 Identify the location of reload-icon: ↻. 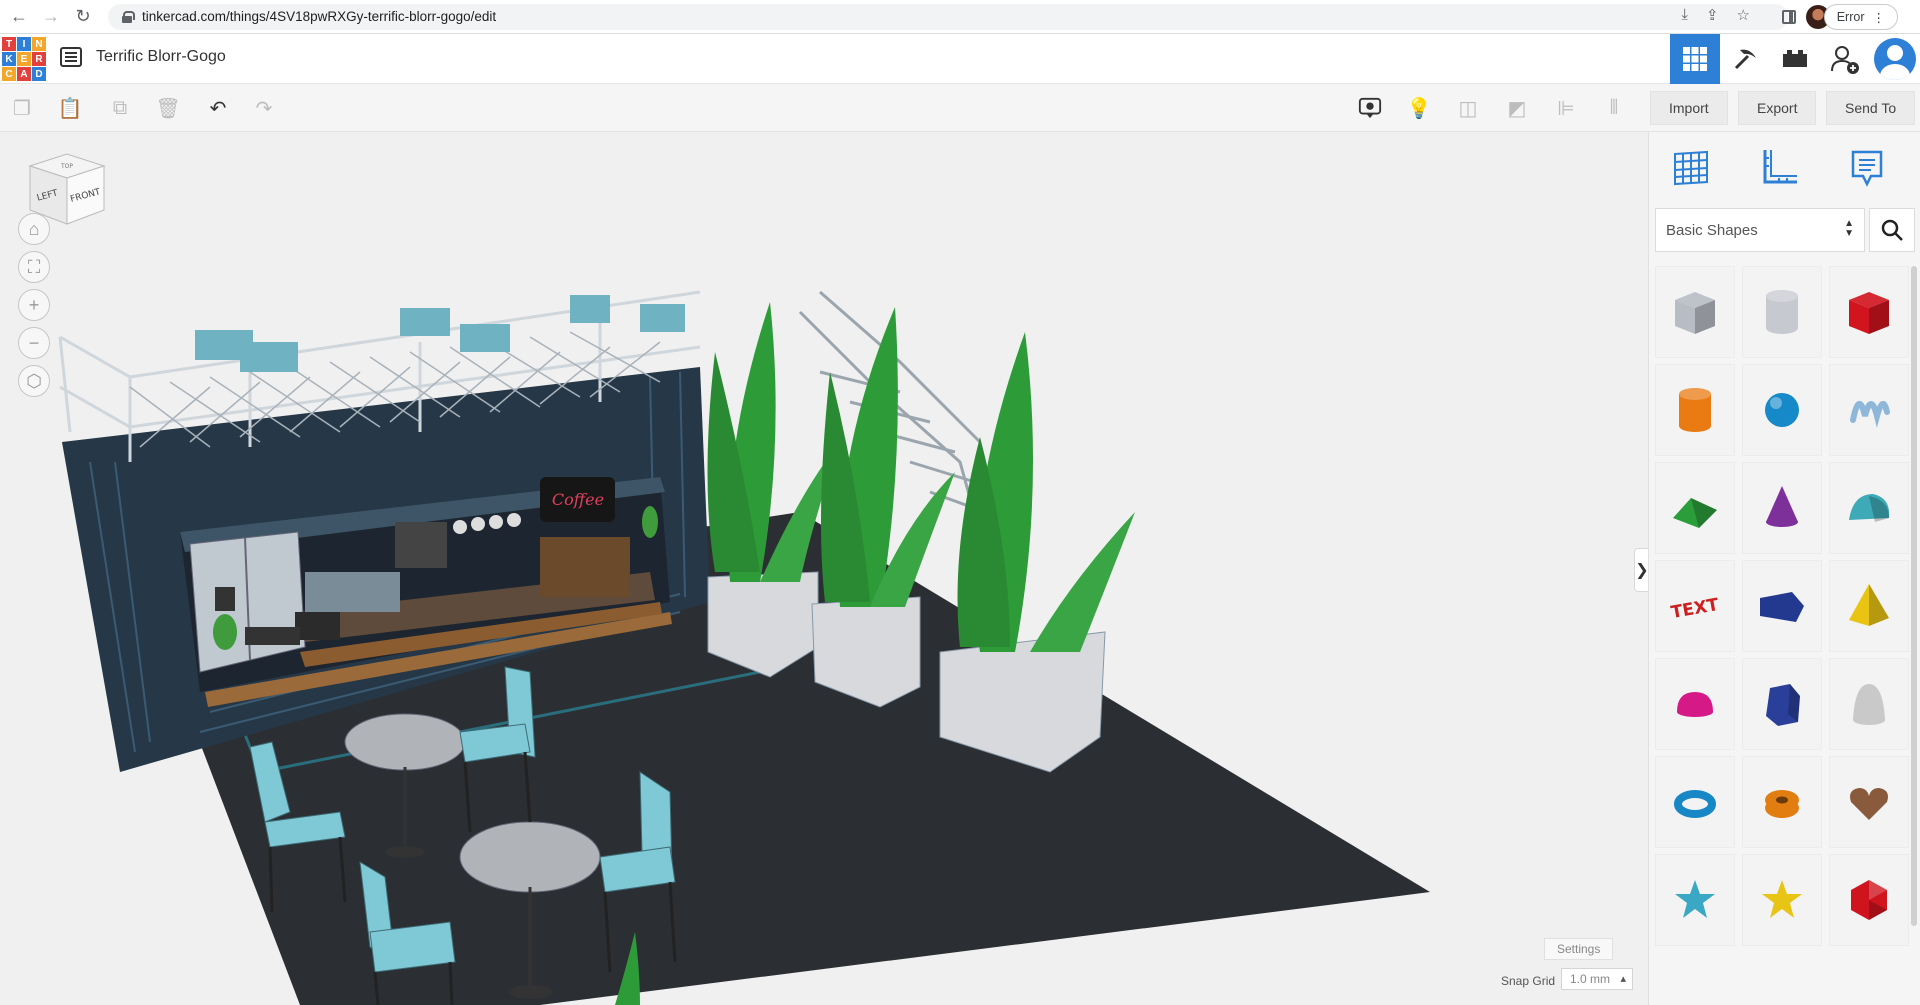
(83, 17).